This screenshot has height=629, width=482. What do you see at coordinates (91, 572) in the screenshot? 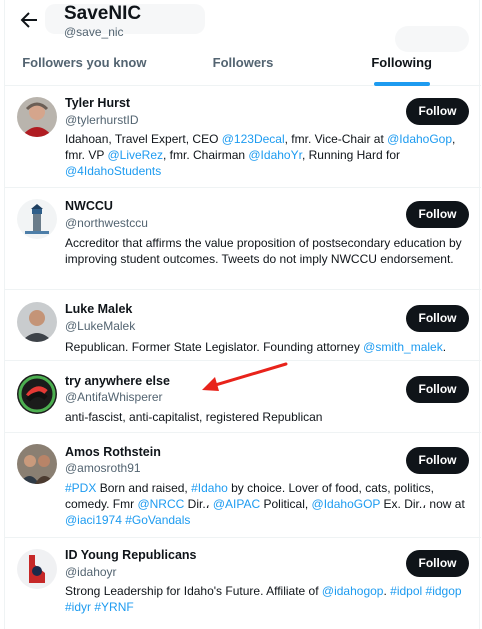
I see `user-handle: @idahoyr` at bounding box center [91, 572].